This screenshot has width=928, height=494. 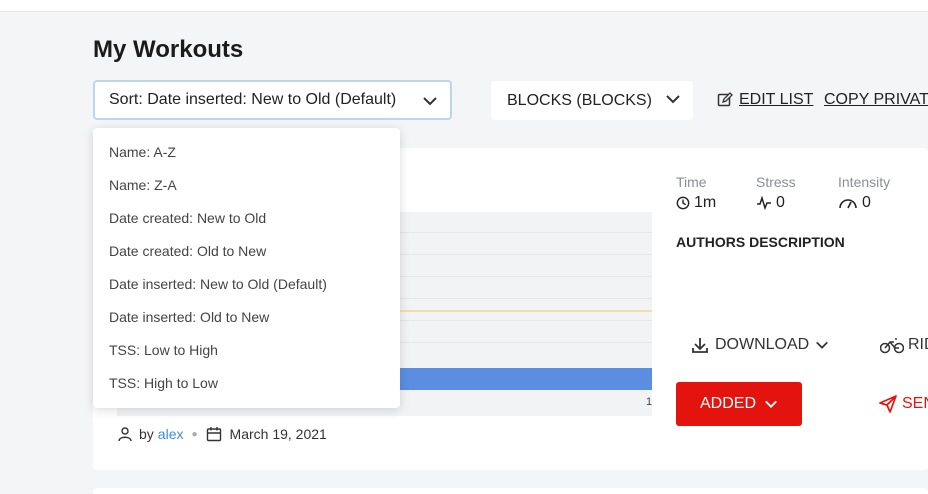 I want to click on send-button: SEND, so click(x=903, y=404).